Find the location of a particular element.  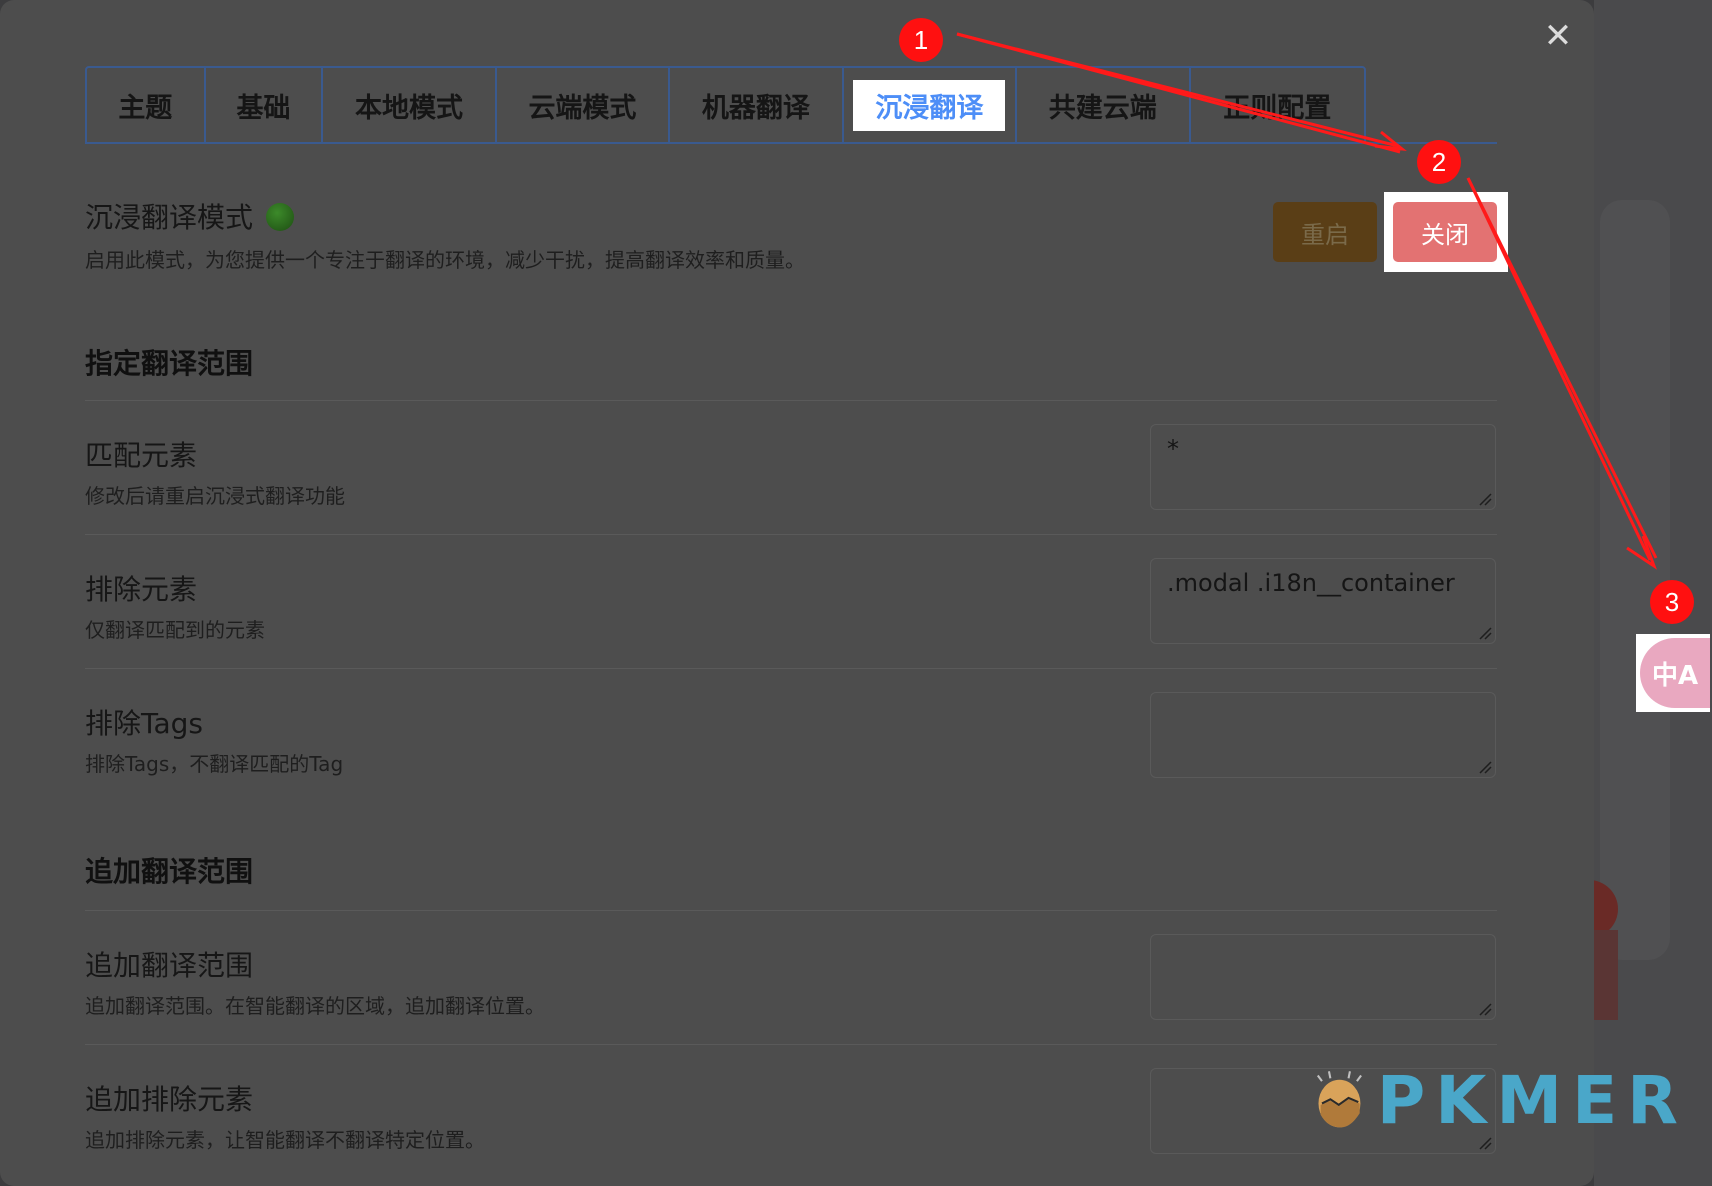

tab-divider is located at coordinates (791, 143).